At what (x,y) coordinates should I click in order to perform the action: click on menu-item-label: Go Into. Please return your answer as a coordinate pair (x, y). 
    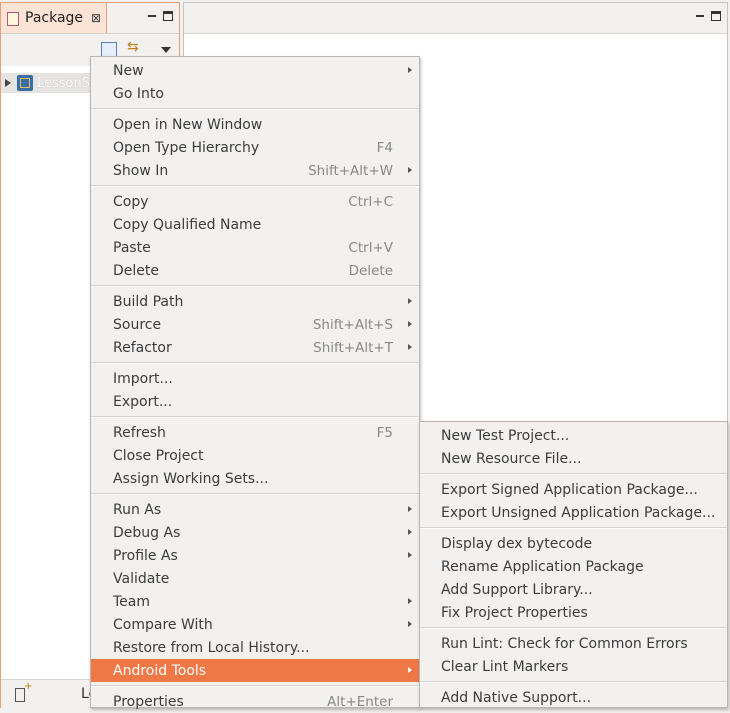
    Looking at the image, I should click on (138, 93).